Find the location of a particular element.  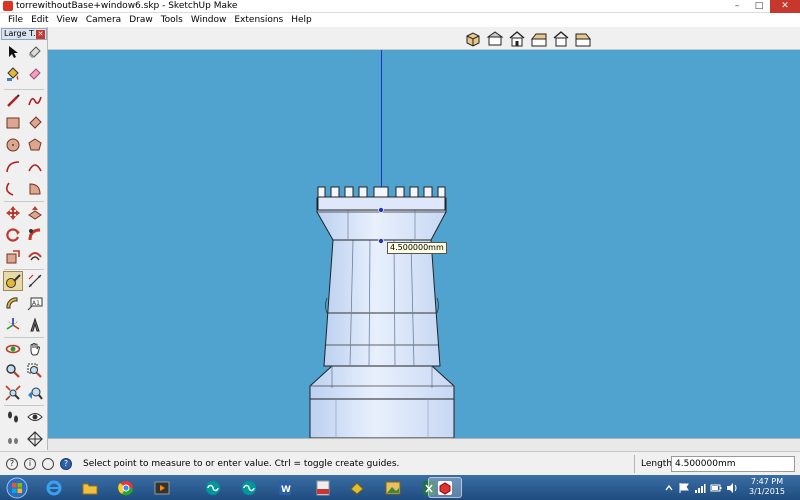

3d-text-tool is located at coordinates (35, 325).